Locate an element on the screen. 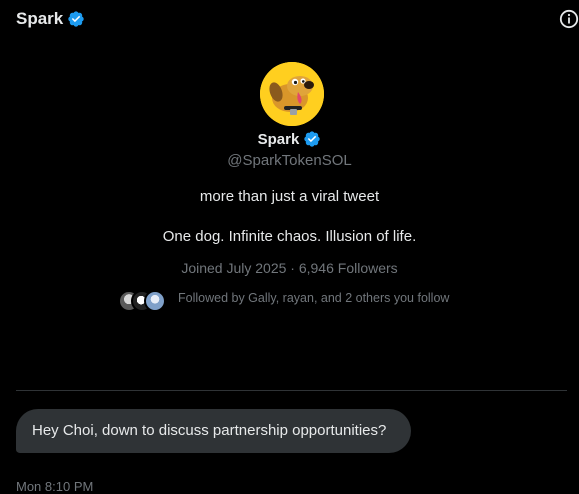  profile-name-row: Spark is located at coordinates (289, 139).